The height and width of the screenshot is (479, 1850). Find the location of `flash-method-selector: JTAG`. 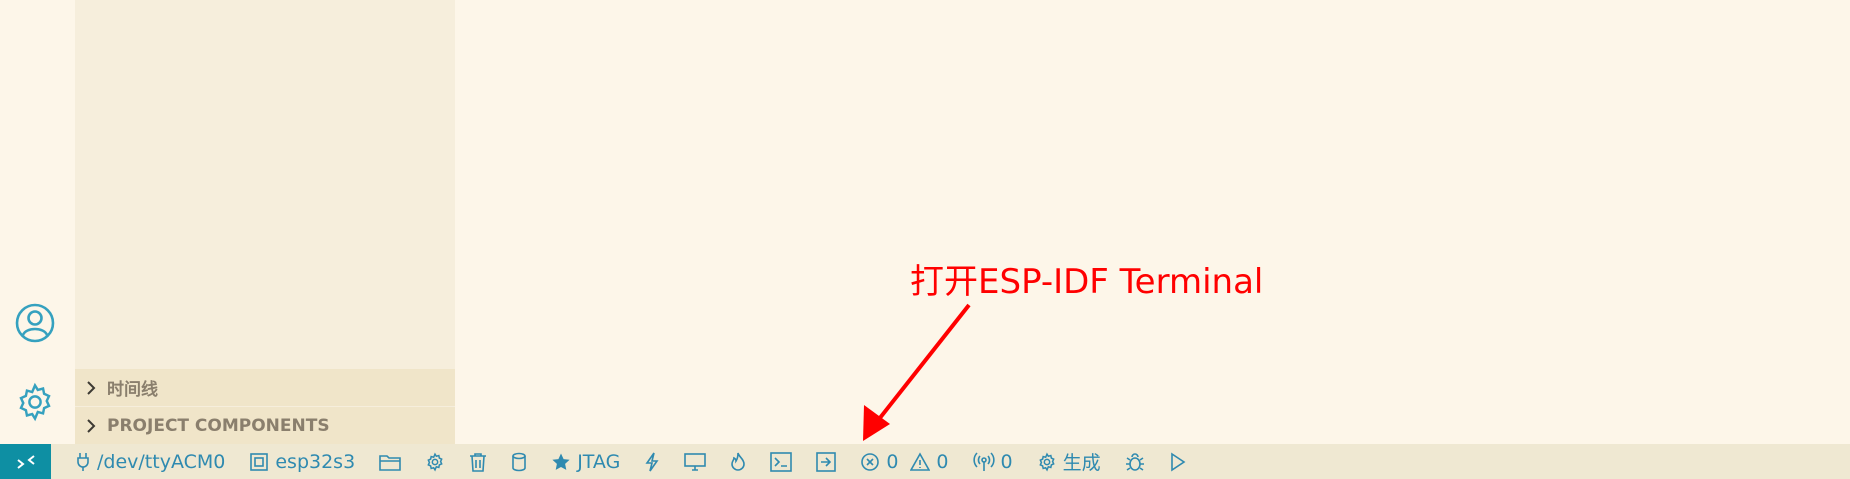

flash-method-selector: JTAG is located at coordinates (585, 461).